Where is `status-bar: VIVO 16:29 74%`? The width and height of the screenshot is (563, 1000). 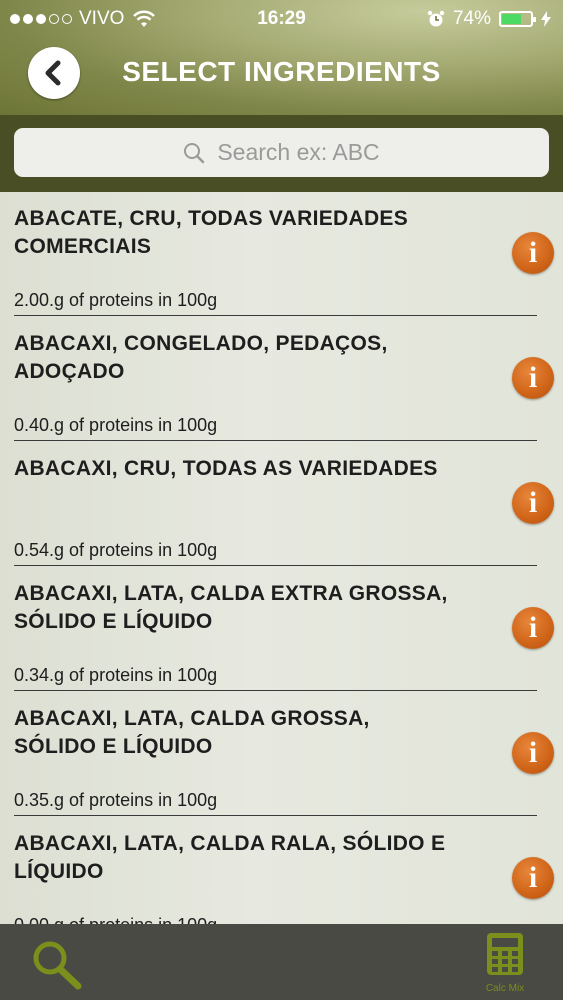 status-bar: VIVO 16:29 74% is located at coordinates (281, 18).